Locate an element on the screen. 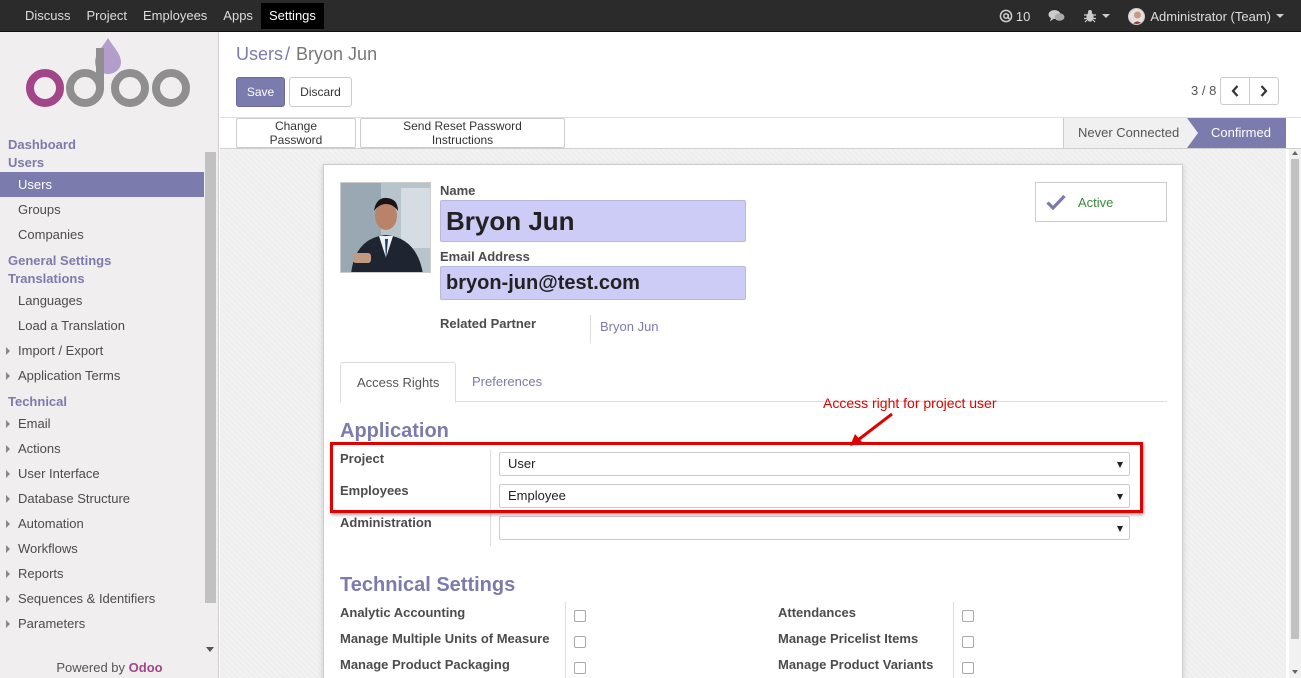 The width and height of the screenshot is (1301, 678). pager-previous-button is located at coordinates (1235, 91).